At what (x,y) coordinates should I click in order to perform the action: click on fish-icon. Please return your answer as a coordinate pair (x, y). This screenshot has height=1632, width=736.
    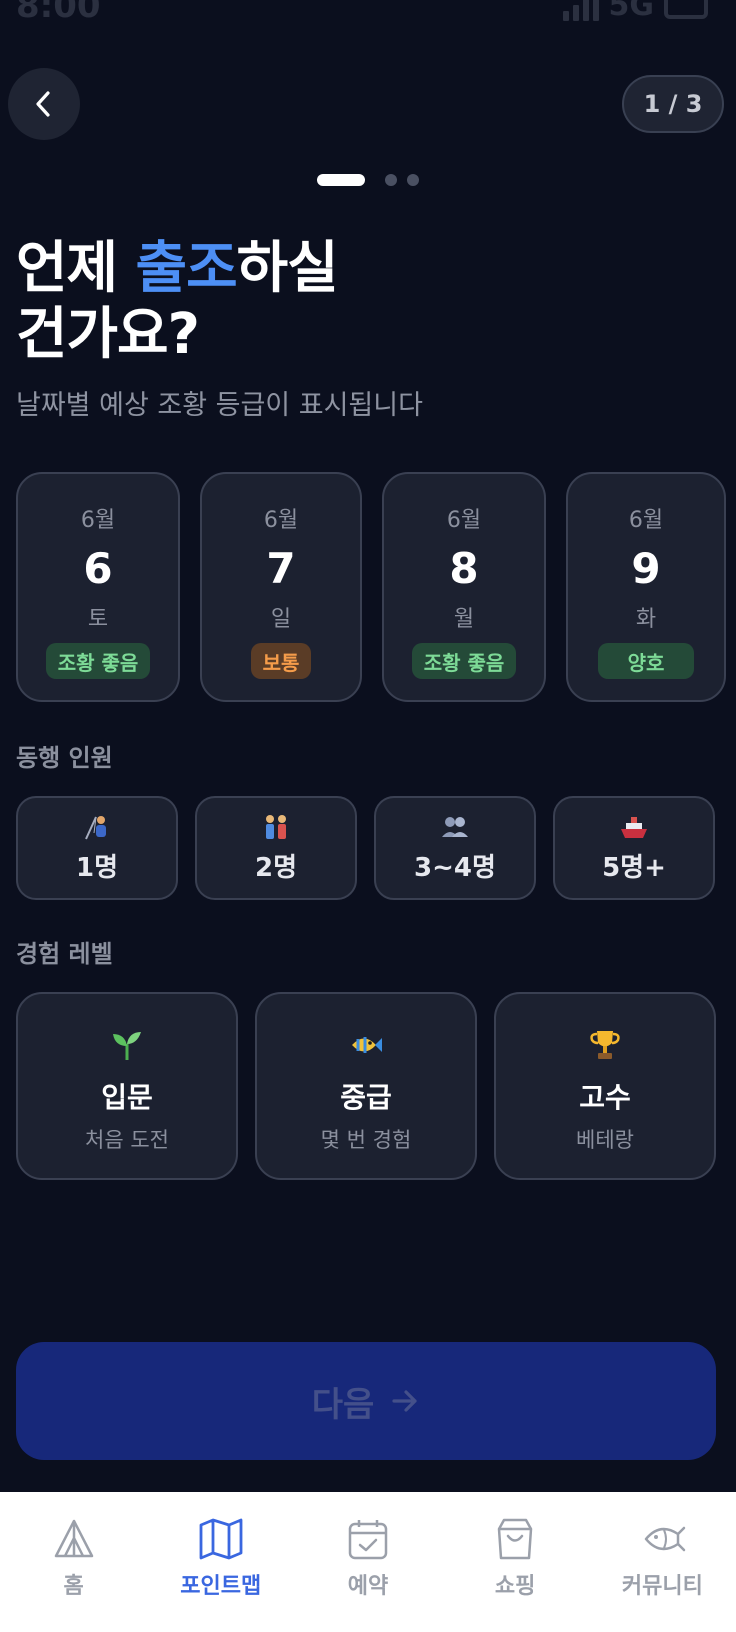
    Looking at the image, I should click on (367, 1045).